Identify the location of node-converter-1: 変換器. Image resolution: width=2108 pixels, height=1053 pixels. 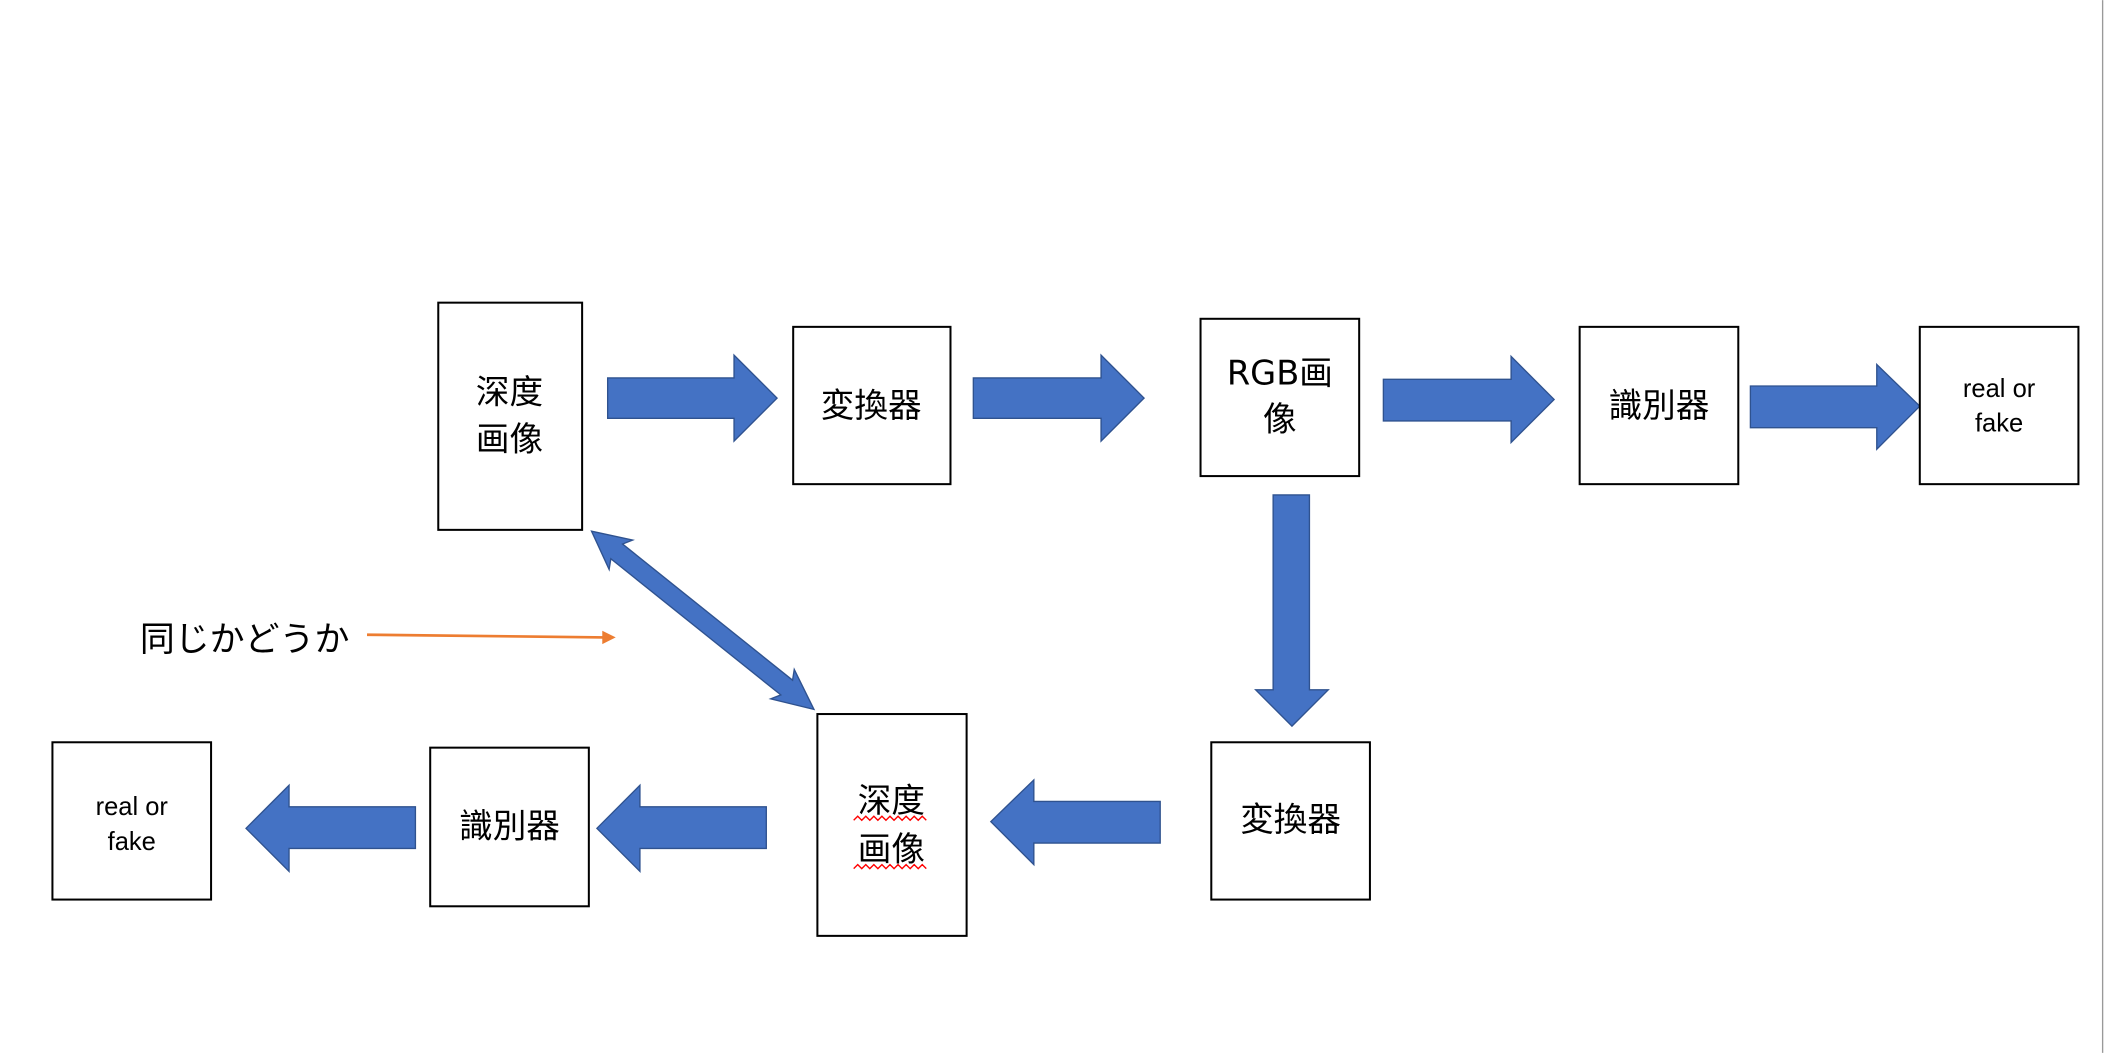
(872, 405).